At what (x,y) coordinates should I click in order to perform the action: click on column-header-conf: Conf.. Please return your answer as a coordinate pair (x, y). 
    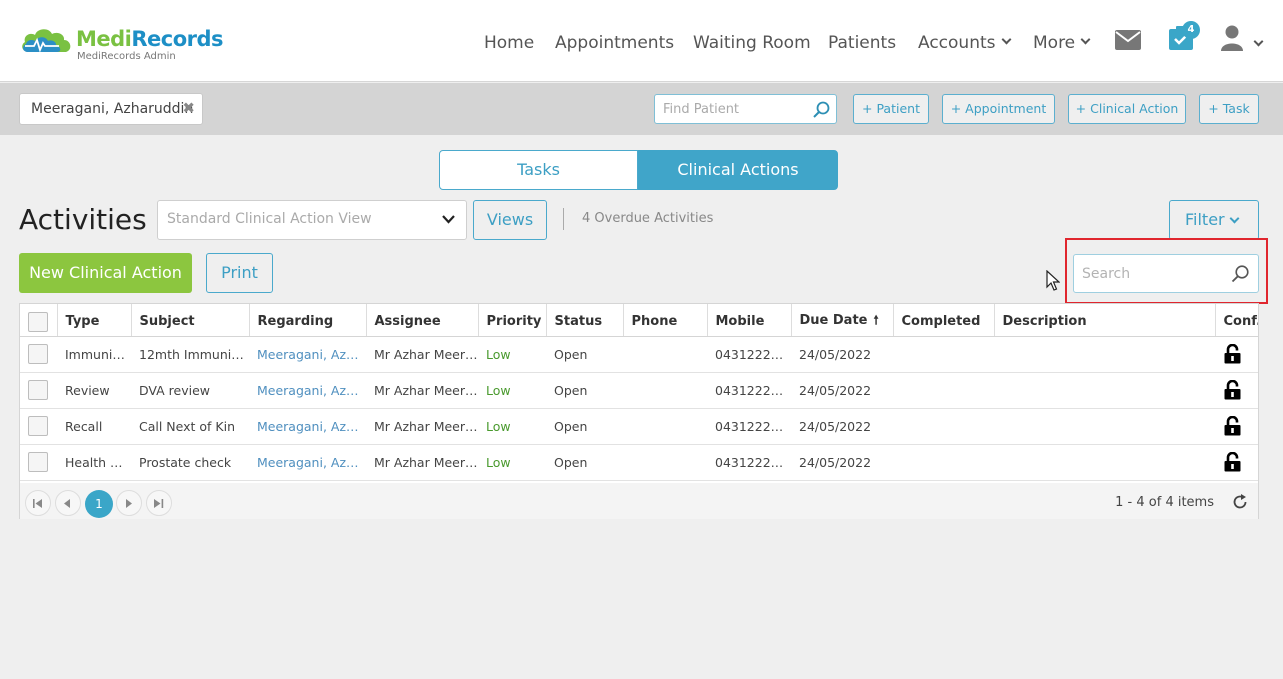
    Looking at the image, I should click on (1236, 320).